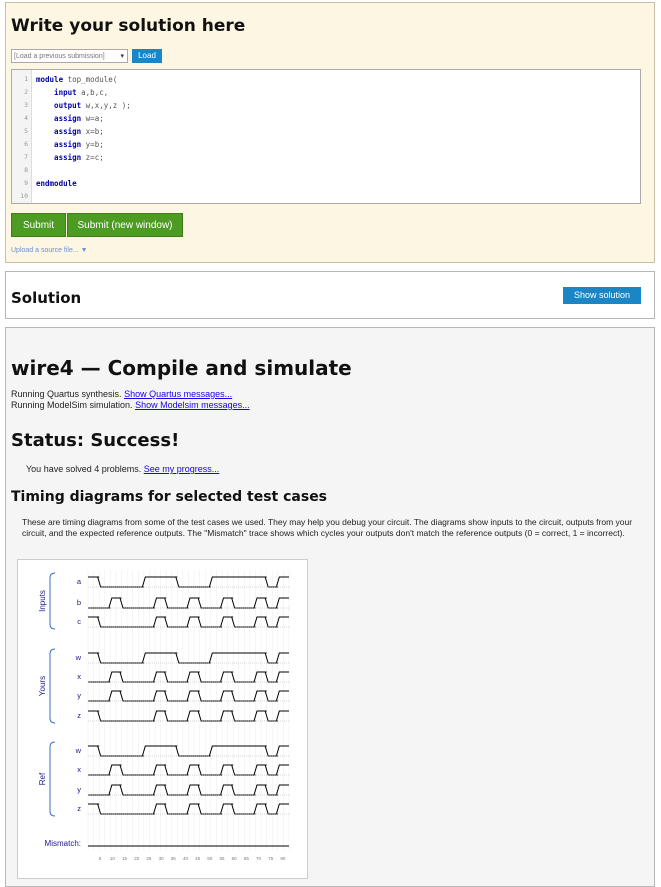 The width and height of the screenshot is (661, 887). What do you see at coordinates (602, 295) in the screenshot?
I see `show-solution-button: Show solution` at bounding box center [602, 295].